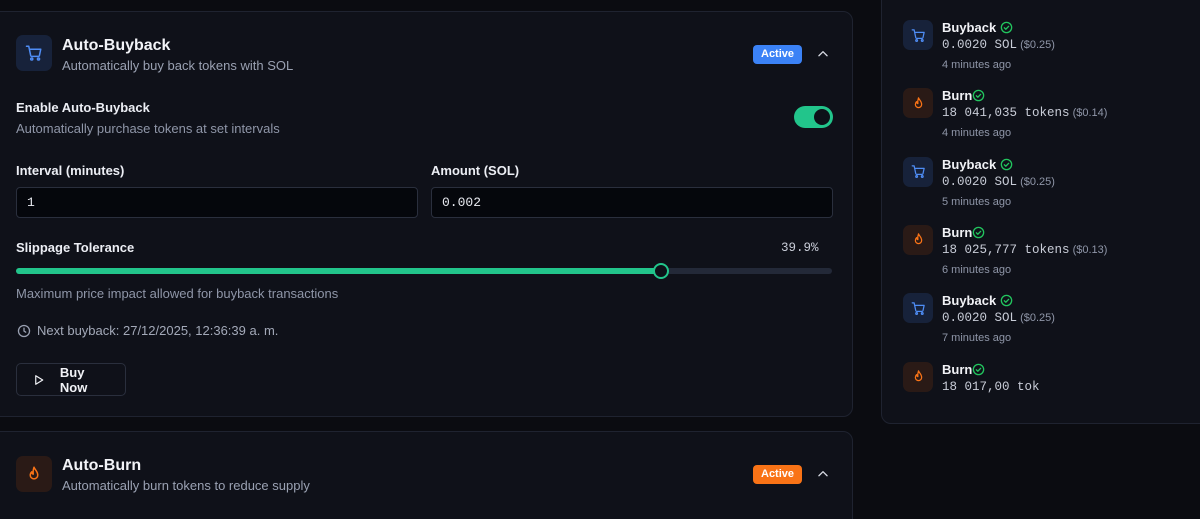  I want to click on activity-amount-usd: ($0.13), so click(1088, 249).